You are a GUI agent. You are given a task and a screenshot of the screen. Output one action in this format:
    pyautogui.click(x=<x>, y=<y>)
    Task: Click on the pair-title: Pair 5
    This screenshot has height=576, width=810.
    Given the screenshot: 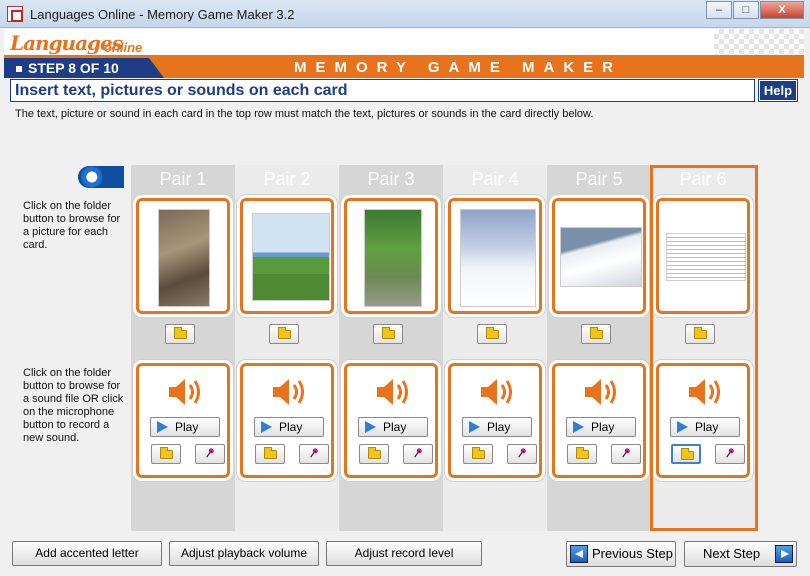 What is the action you would take?
    pyautogui.click(x=599, y=179)
    